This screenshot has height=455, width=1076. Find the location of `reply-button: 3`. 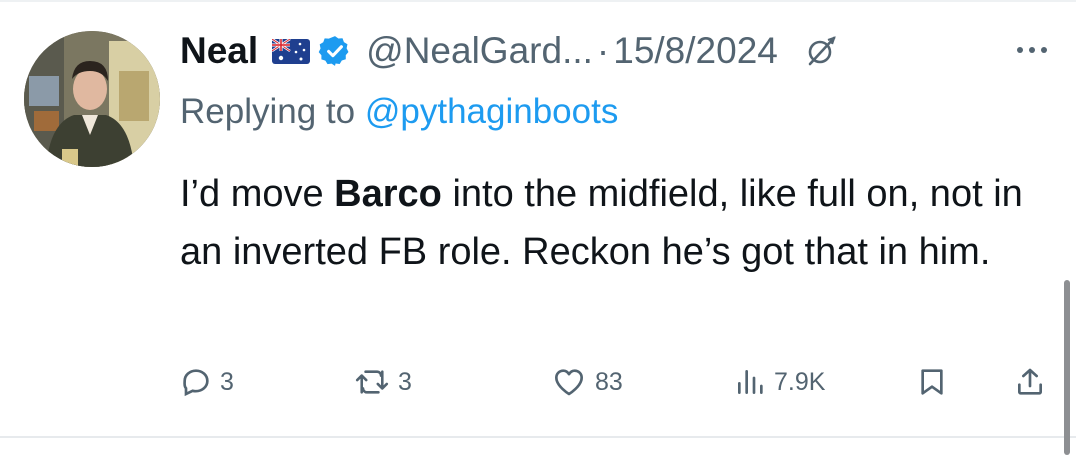

reply-button: 3 is located at coordinates (207, 382).